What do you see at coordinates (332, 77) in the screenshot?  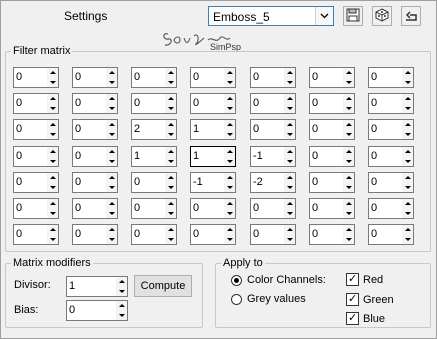 I see `matrix-cell-r1-c6: 0` at bounding box center [332, 77].